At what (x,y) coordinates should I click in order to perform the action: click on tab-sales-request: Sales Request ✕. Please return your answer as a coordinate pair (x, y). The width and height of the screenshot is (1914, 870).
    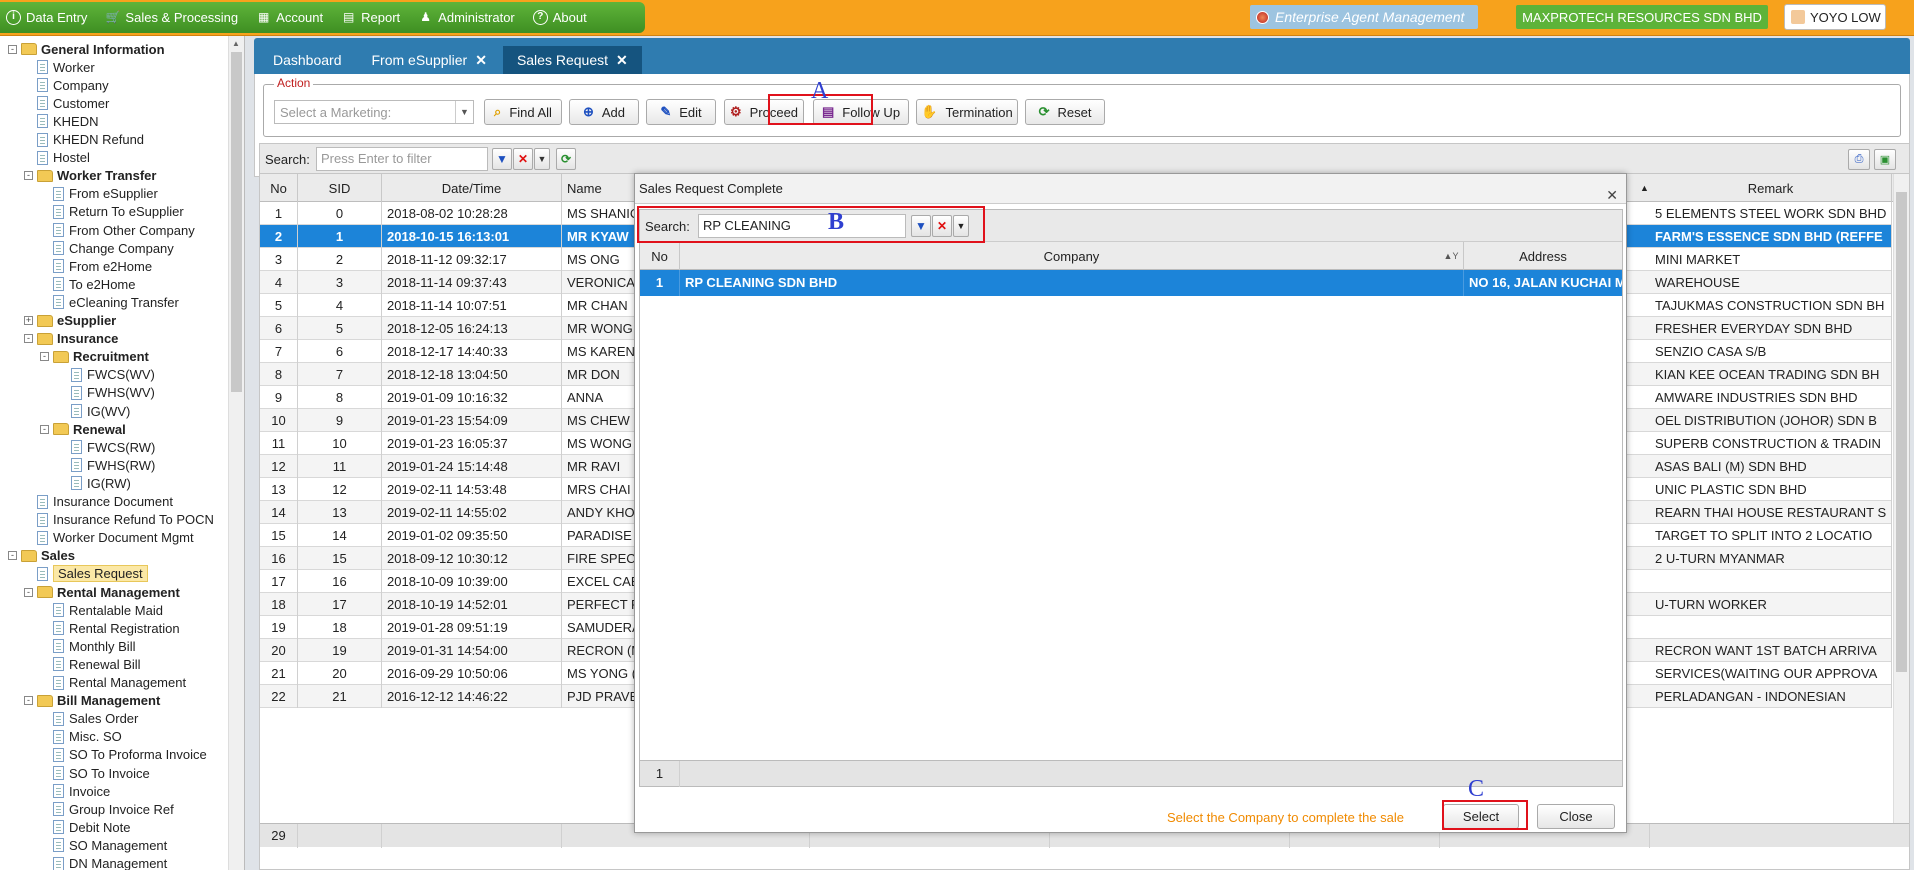
    Looking at the image, I should click on (572, 60).